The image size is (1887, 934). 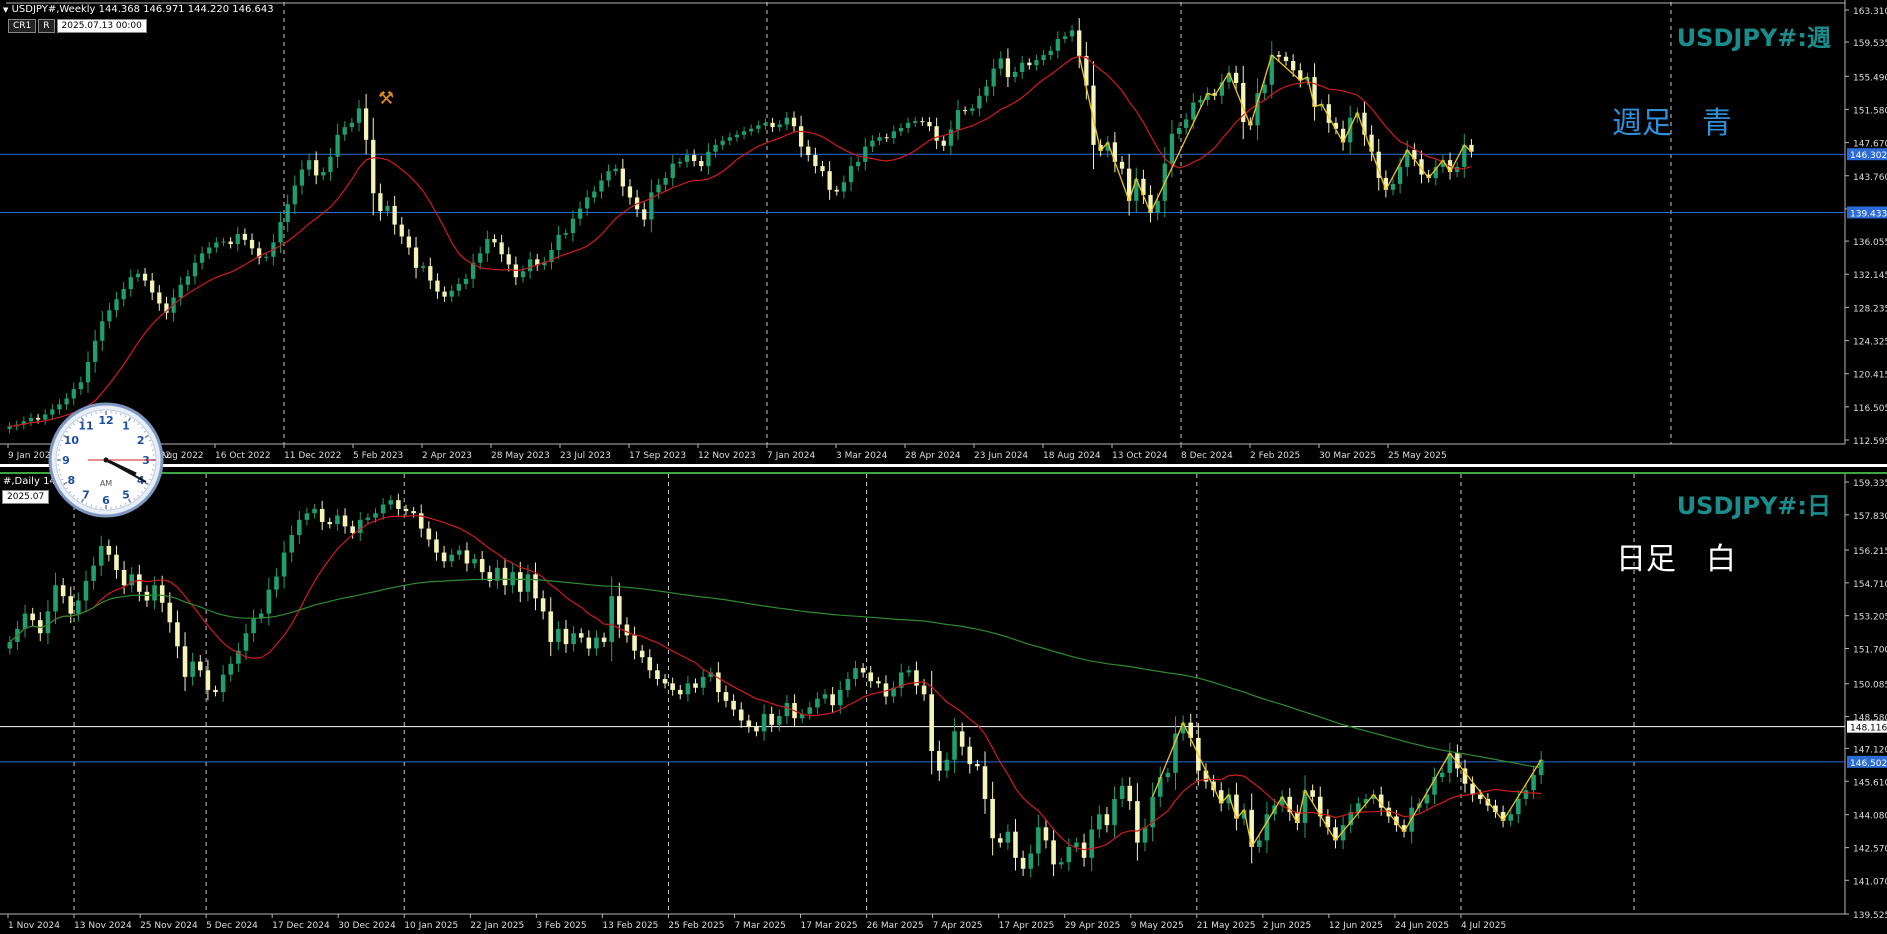 What do you see at coordinates (1870, 882) in the screenshot?
I see `y-tick-label: 141.070` at bounding box center [1870, 882].